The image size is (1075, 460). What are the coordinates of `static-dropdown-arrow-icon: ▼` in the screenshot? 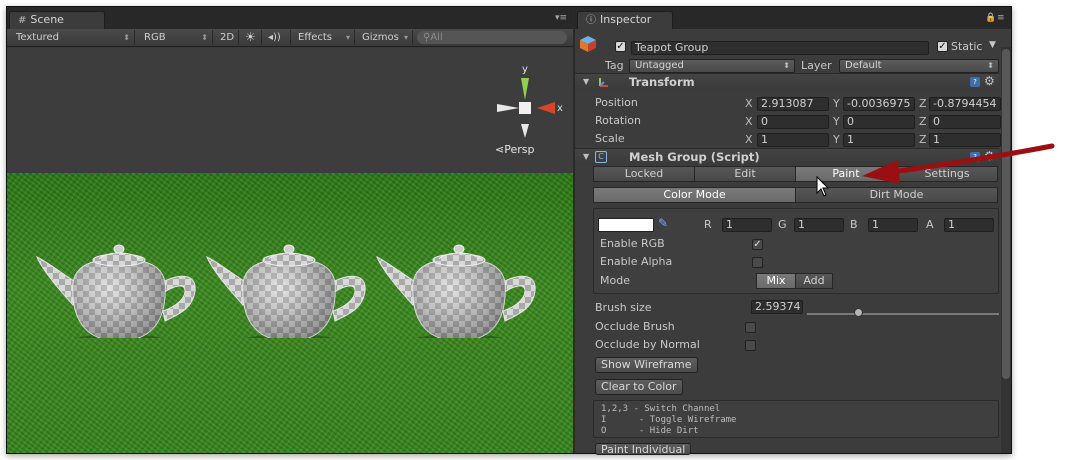 It's located at (992, 45).